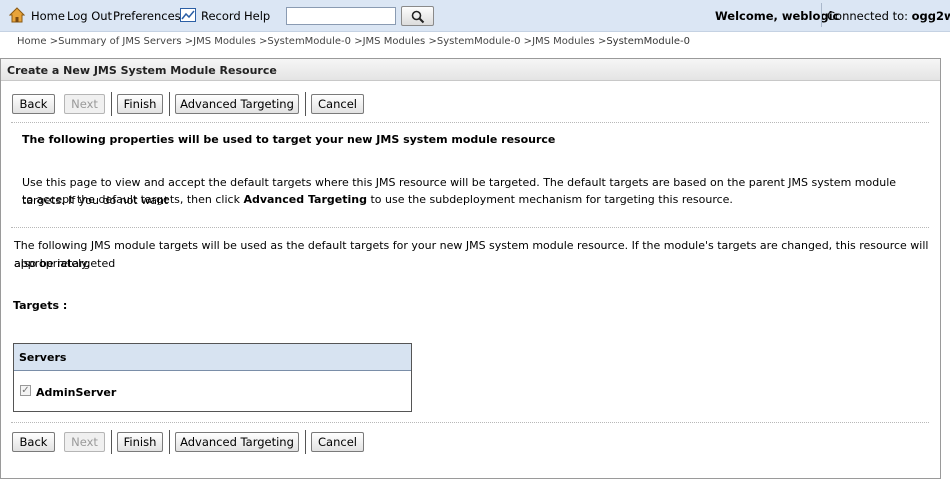 This screenshot has height=481, width=950. What do you see at coordinates (341, 16) in the screenshot?
I see `search-input` at bounding box center [341, 16].